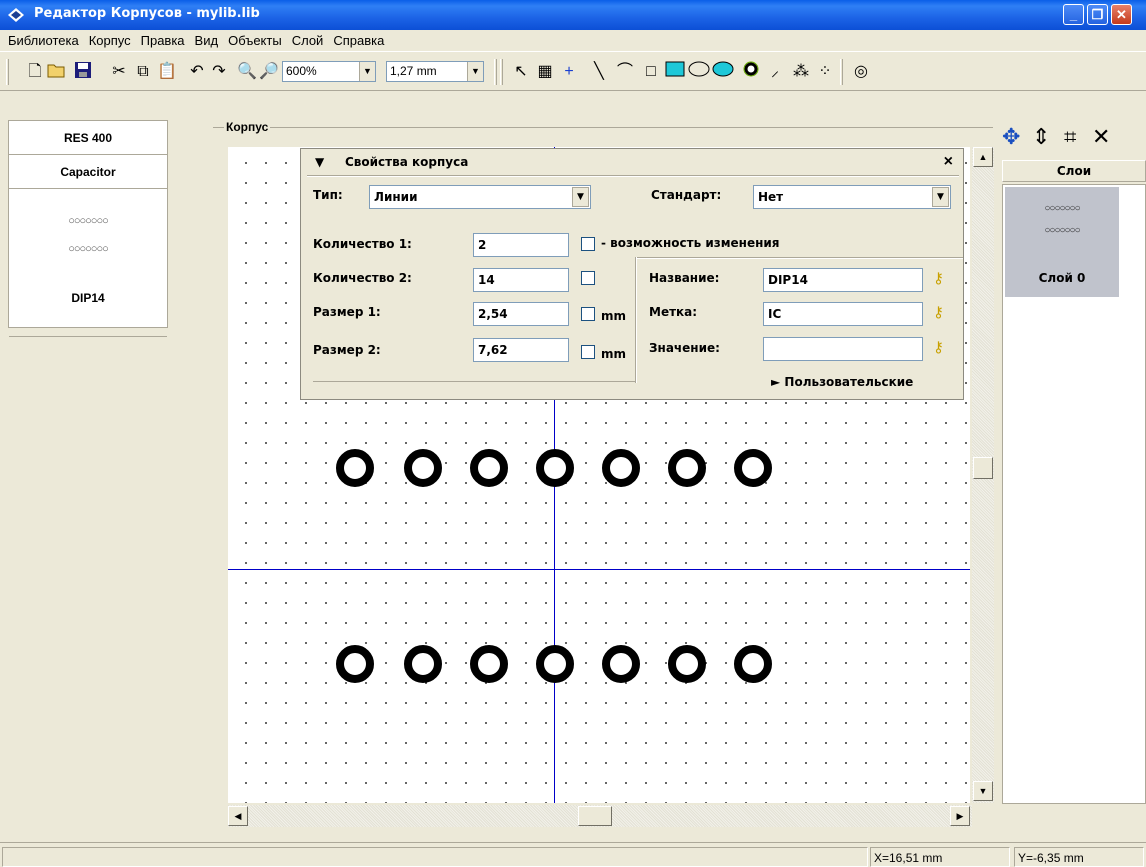 Image resolution: width=1146 pixels, height=867 pixels. I want to click on filled-ellipse-icon, so click(723, 72).